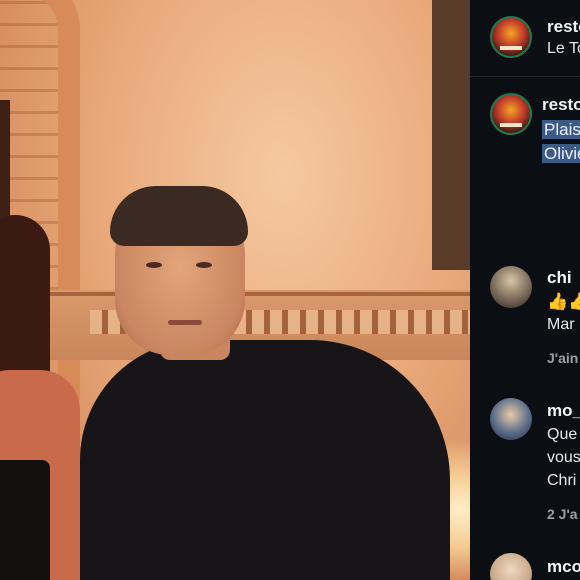 Image resolution: width=580 pixels, height=580 pixels. Describe the element at coordinates (154, 265) in the screenshot. I see `man-eye-left` at that location.